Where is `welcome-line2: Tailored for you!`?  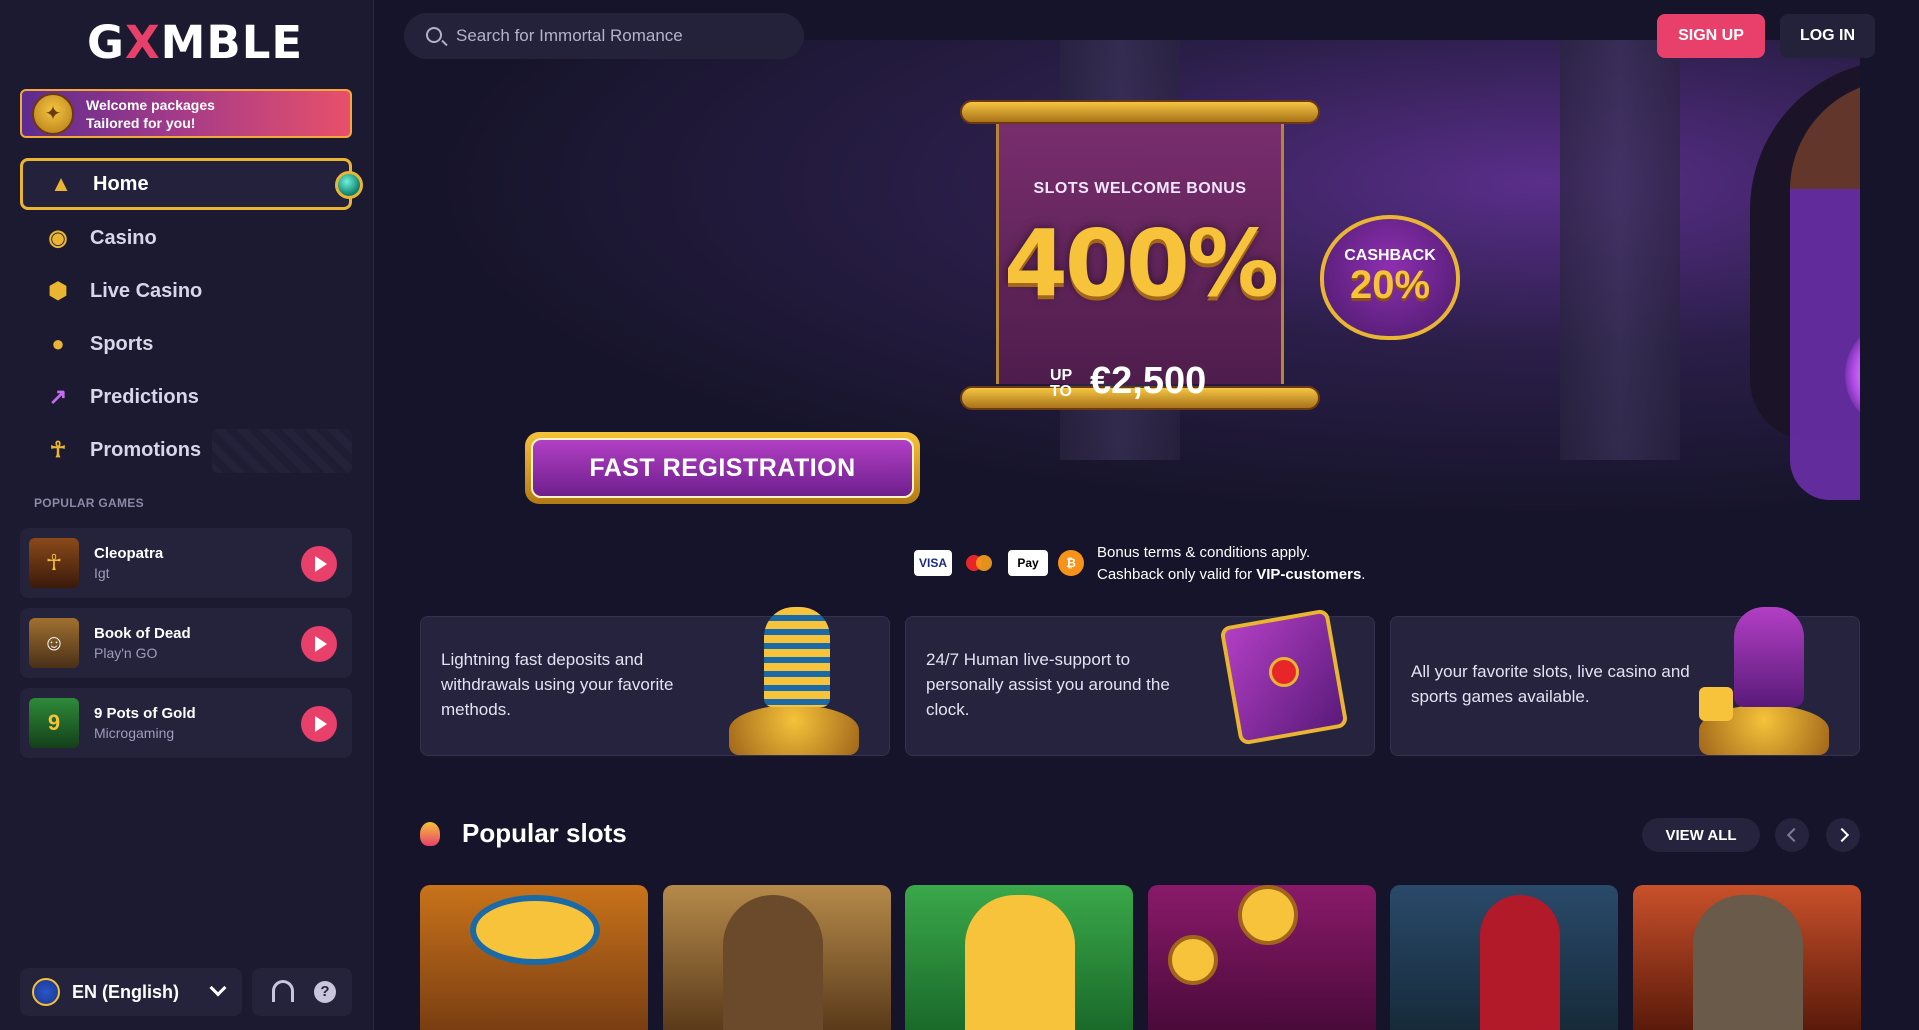 welcome-line2: Tailored for you! is located at coordinates (141, 122).